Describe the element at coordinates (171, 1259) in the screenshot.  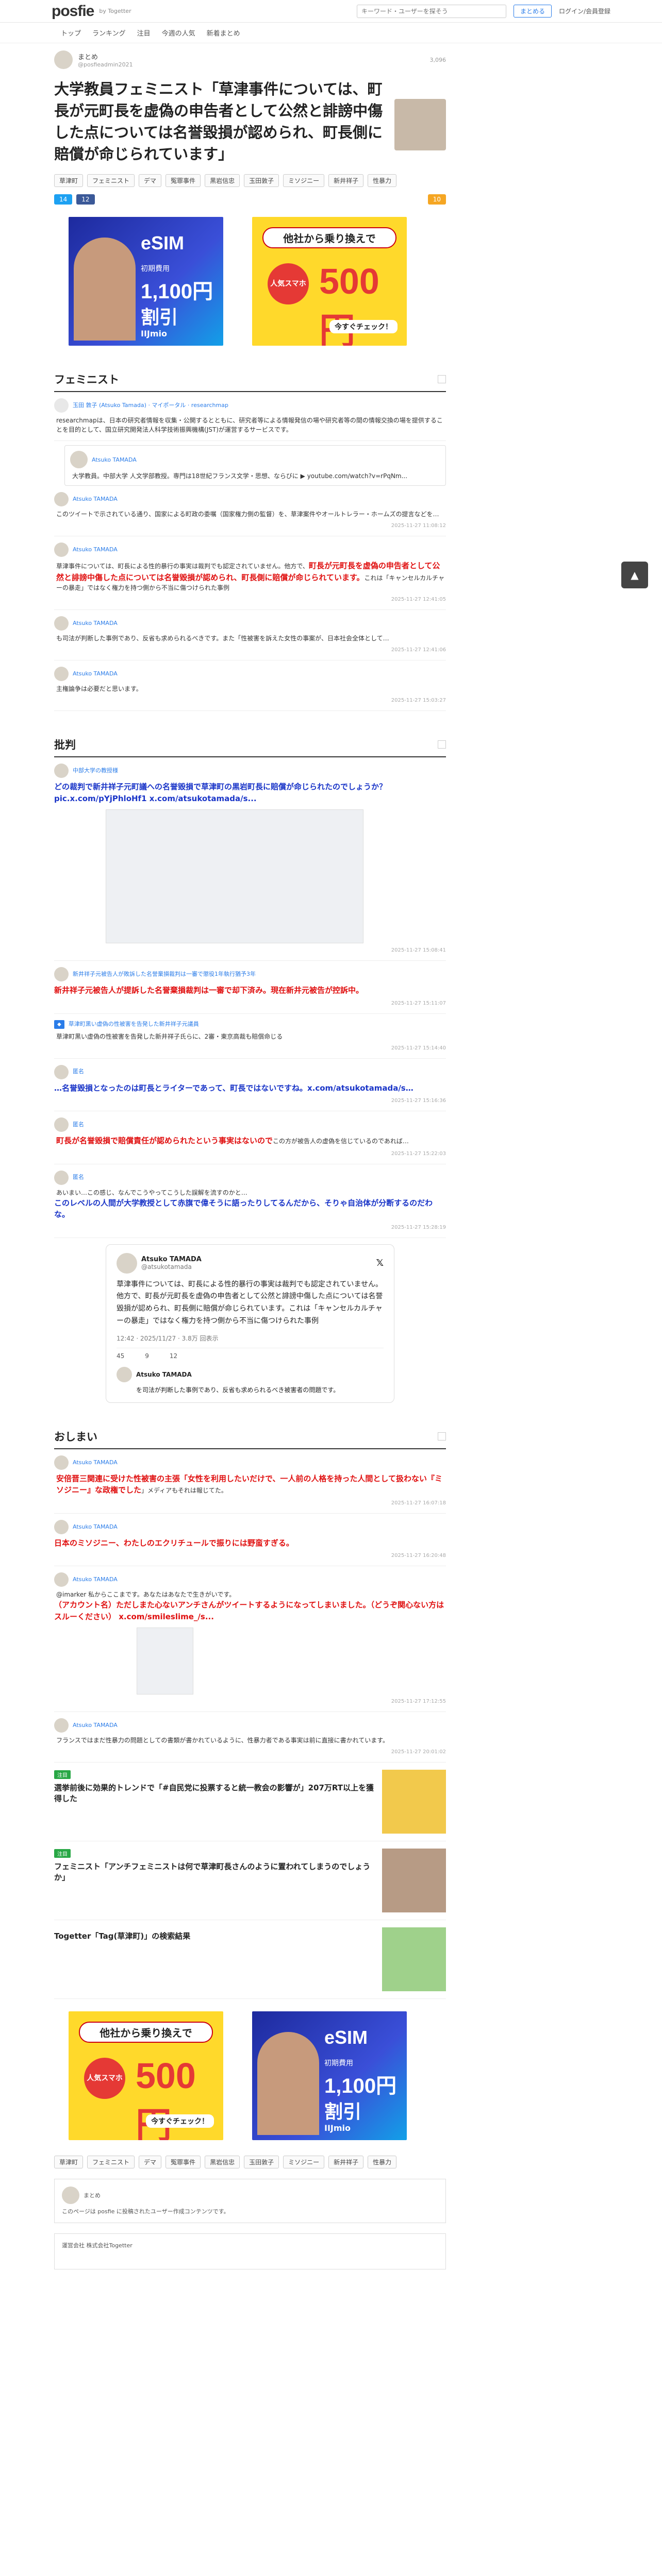
I see `tweet-name: Atsuko TAMADA` at that location.